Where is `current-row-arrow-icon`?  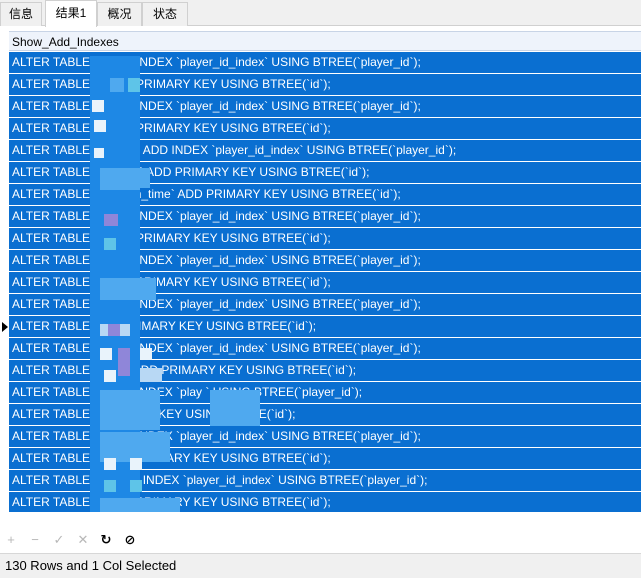 current-row-arrow-icon is located at coordinates (5, 327).